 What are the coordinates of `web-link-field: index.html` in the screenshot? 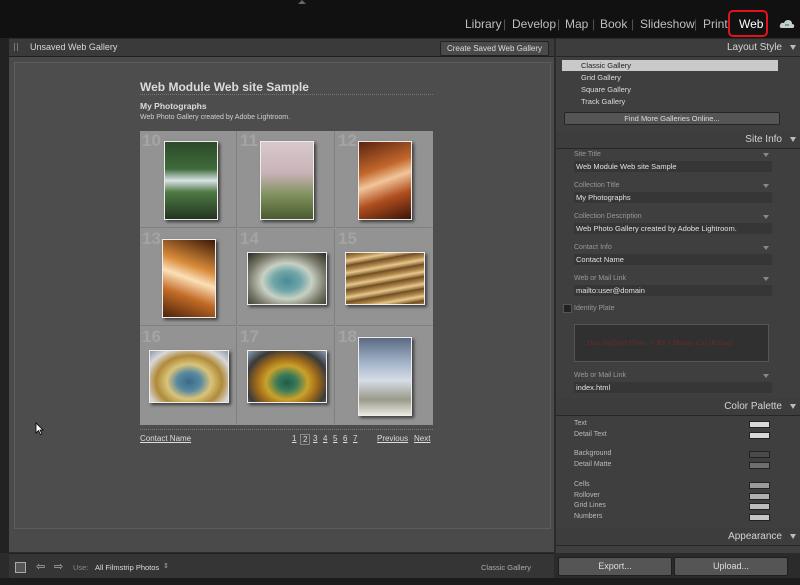 It's located at (673, 387).